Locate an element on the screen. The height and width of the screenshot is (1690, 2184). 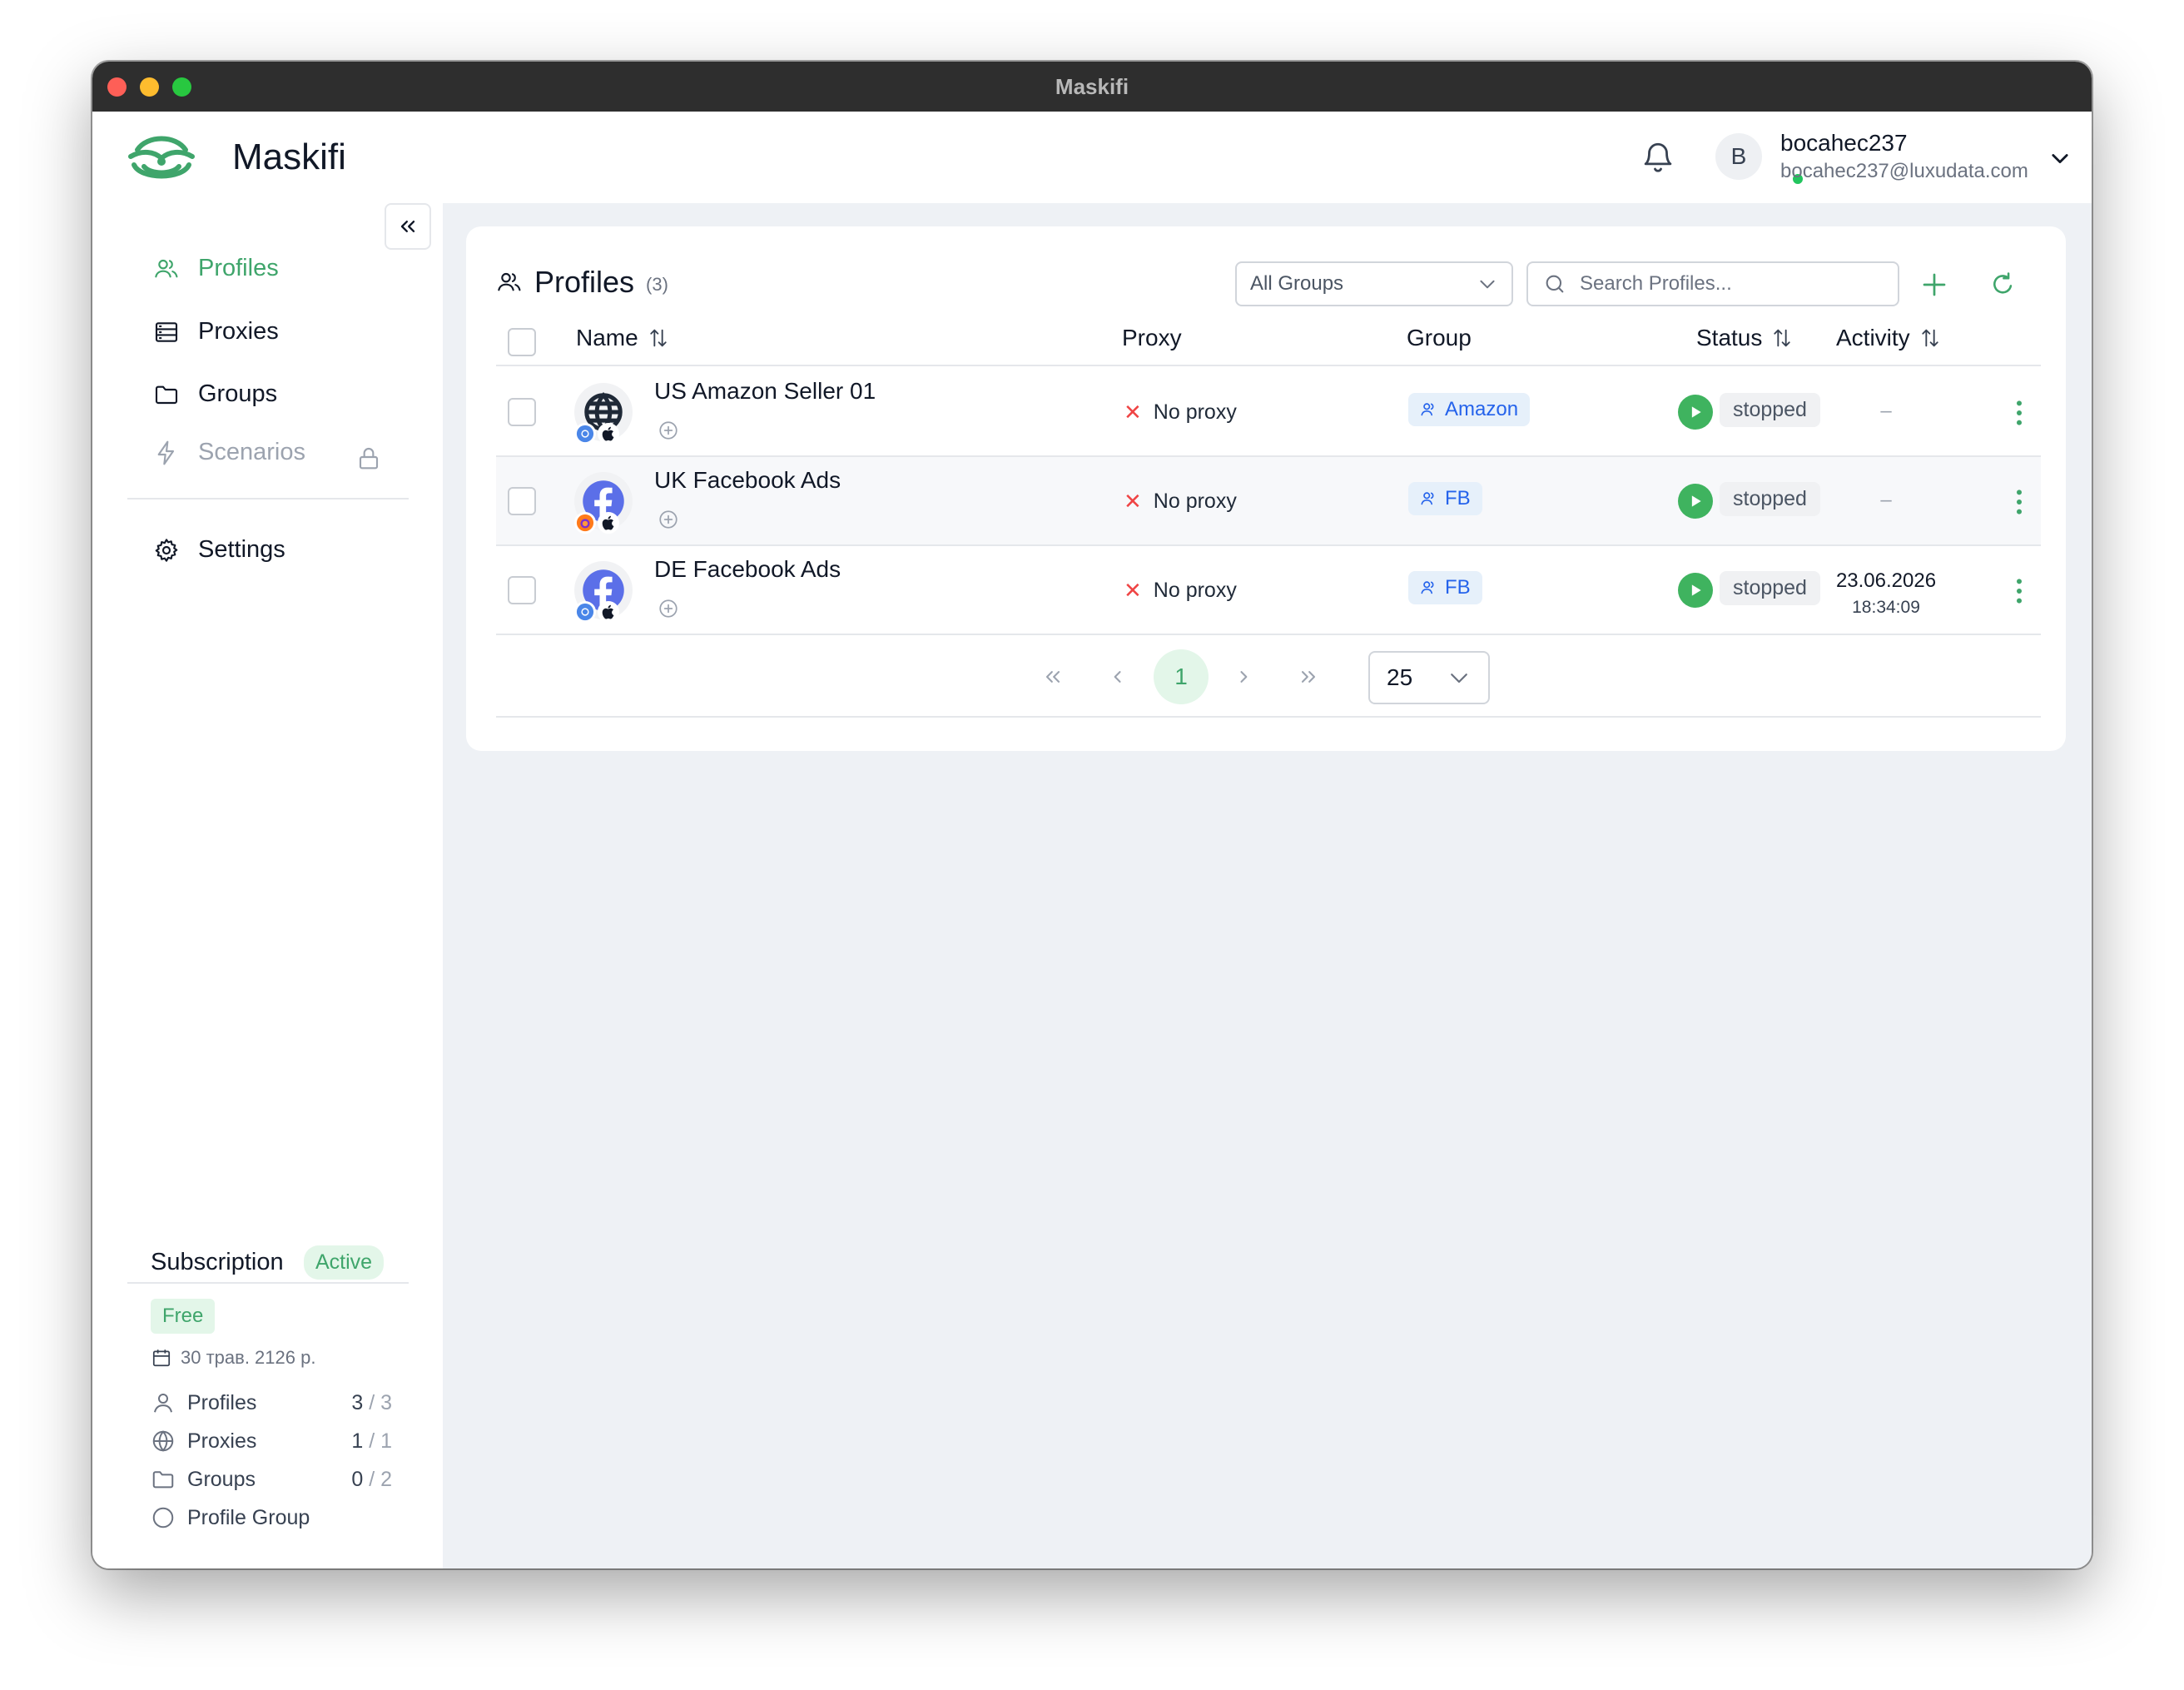
gear-icon is located at coordinates (166, 550).